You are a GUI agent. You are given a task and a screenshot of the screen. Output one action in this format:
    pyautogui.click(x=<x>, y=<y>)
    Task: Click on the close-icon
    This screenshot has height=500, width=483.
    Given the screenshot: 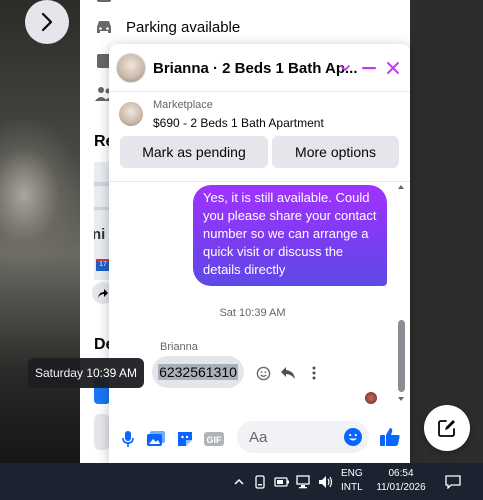 What is the action you would take?
    pyautogui.click(x=393, y=68)
    